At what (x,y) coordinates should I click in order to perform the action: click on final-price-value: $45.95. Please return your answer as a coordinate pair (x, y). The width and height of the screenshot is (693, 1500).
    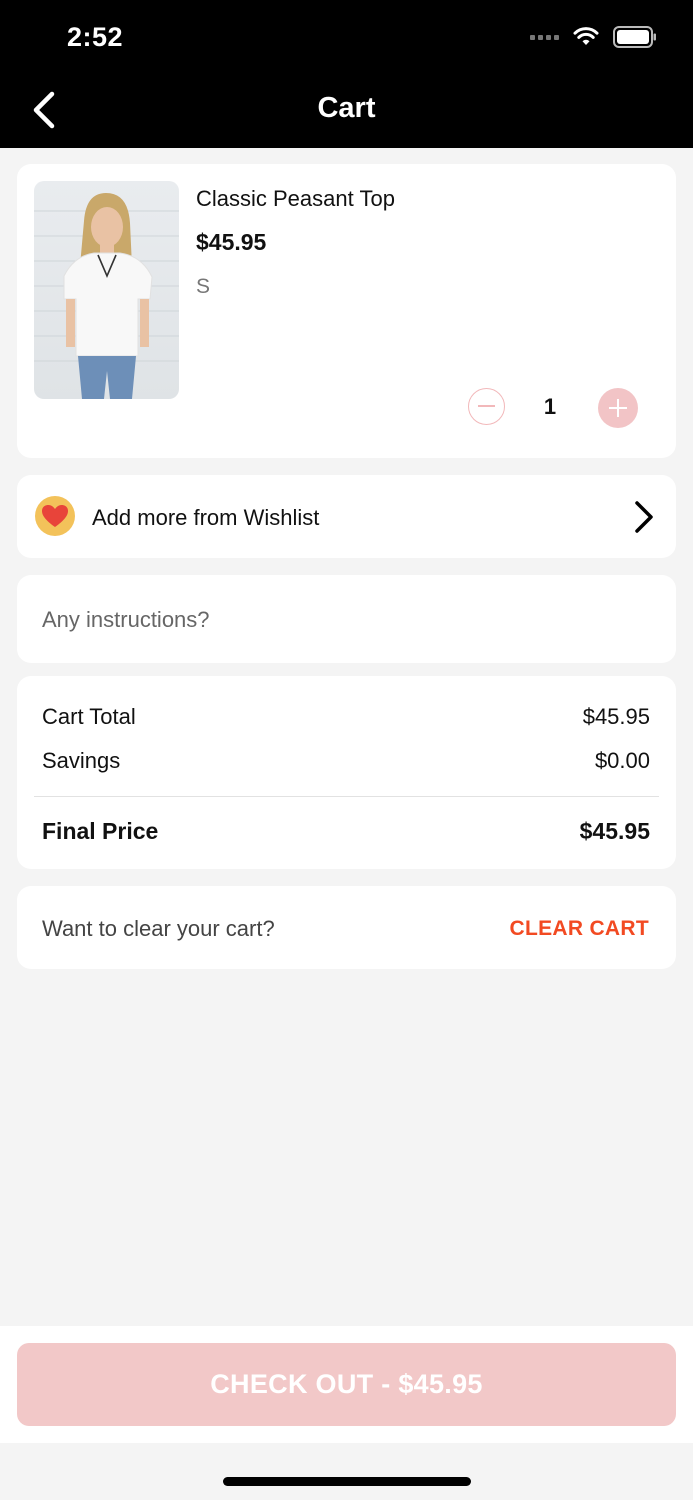
    Looking at the image, I should click on (614, 831).